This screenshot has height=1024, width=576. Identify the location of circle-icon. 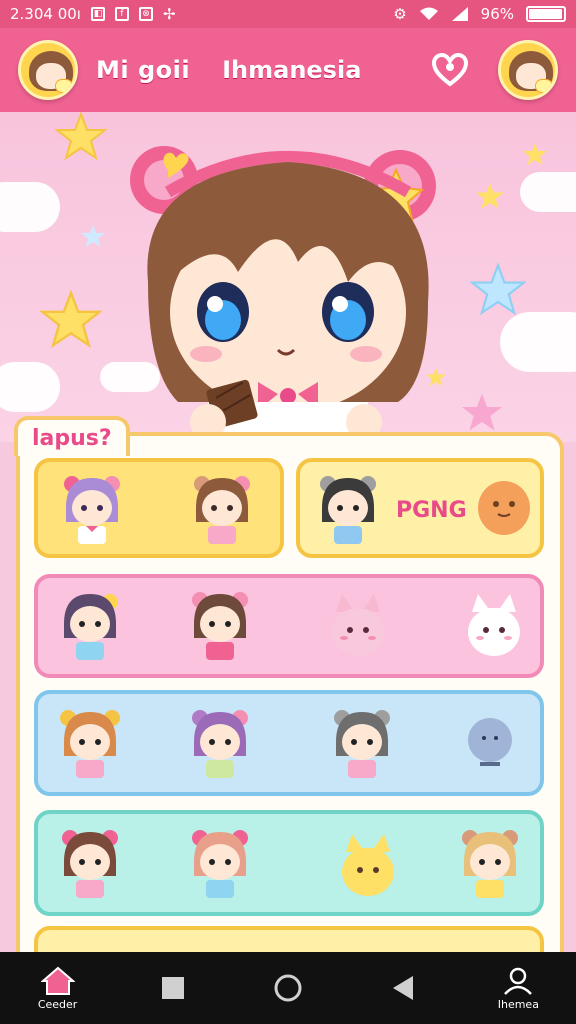
(288, 988).